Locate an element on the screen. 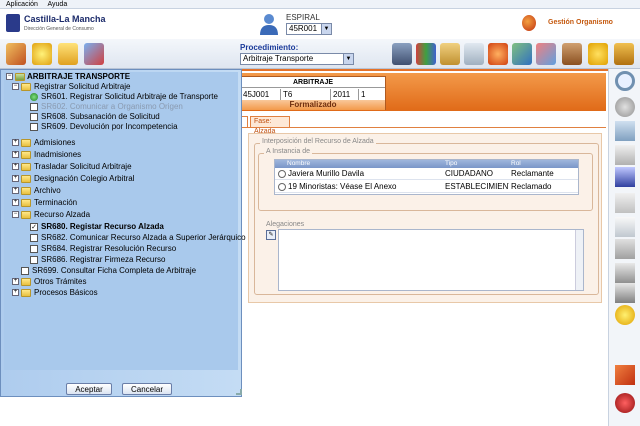 This screenshot has width=640, height=426. users-icon is located at coordinates (94, 54).